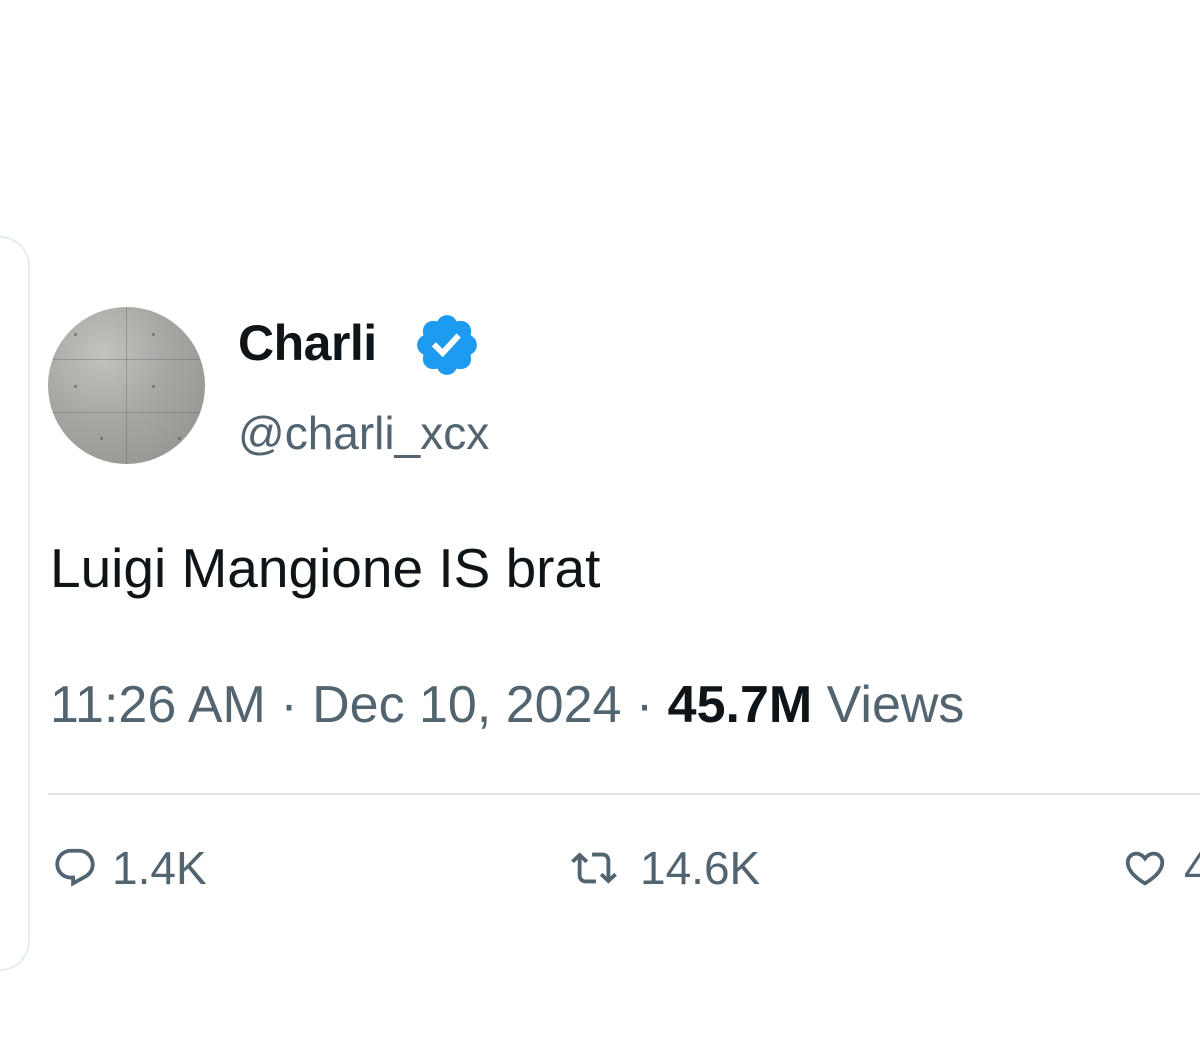  What do you see at coordinates (307, 343) in the screenshot?
I see `display-name: Charli` at bounding box center [307, 343].